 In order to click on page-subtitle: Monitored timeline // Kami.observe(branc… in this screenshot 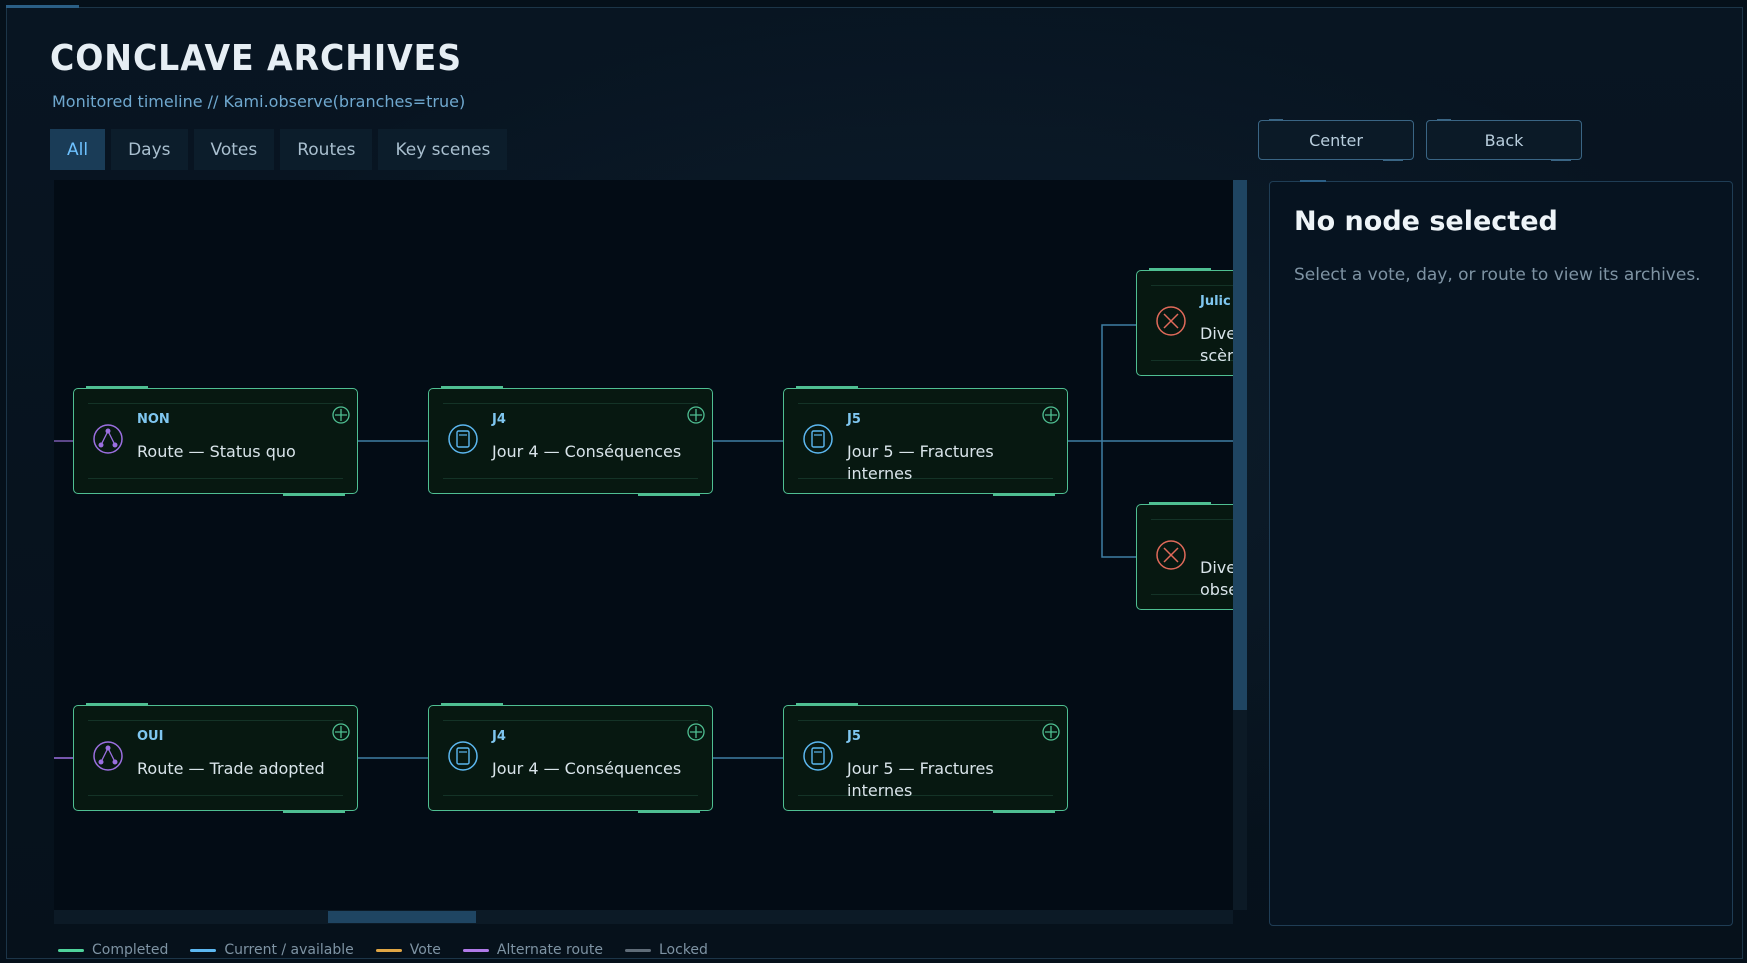, I will do `click(259, 101)`.